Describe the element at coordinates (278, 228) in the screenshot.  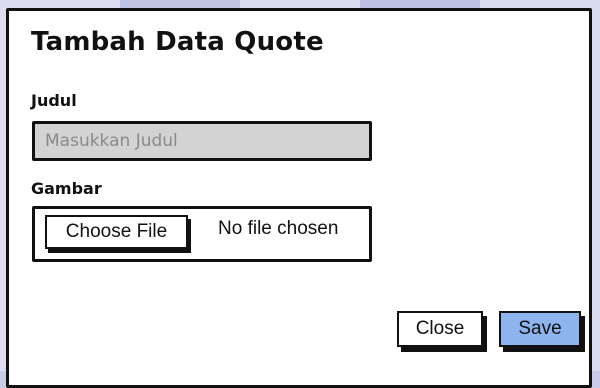
I see `file-status-text: No file chosen` at that location.